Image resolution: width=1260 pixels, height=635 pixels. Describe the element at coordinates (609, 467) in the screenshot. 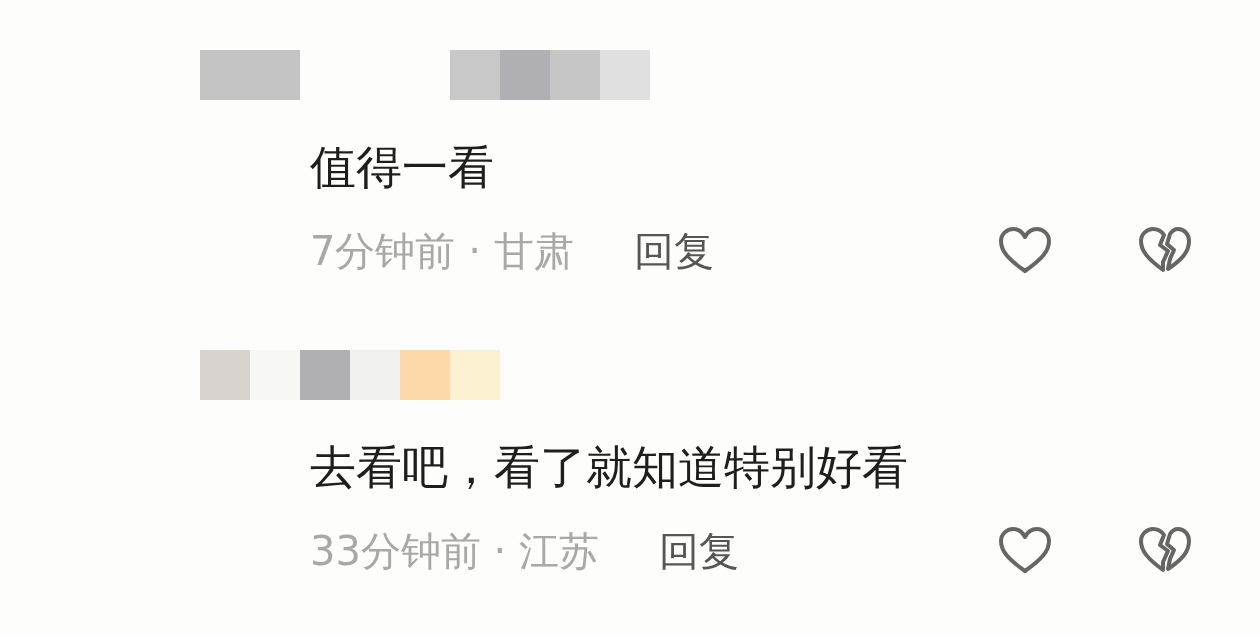

I see `comment-text: 去看吧，看了就知道特别好看` at that location.